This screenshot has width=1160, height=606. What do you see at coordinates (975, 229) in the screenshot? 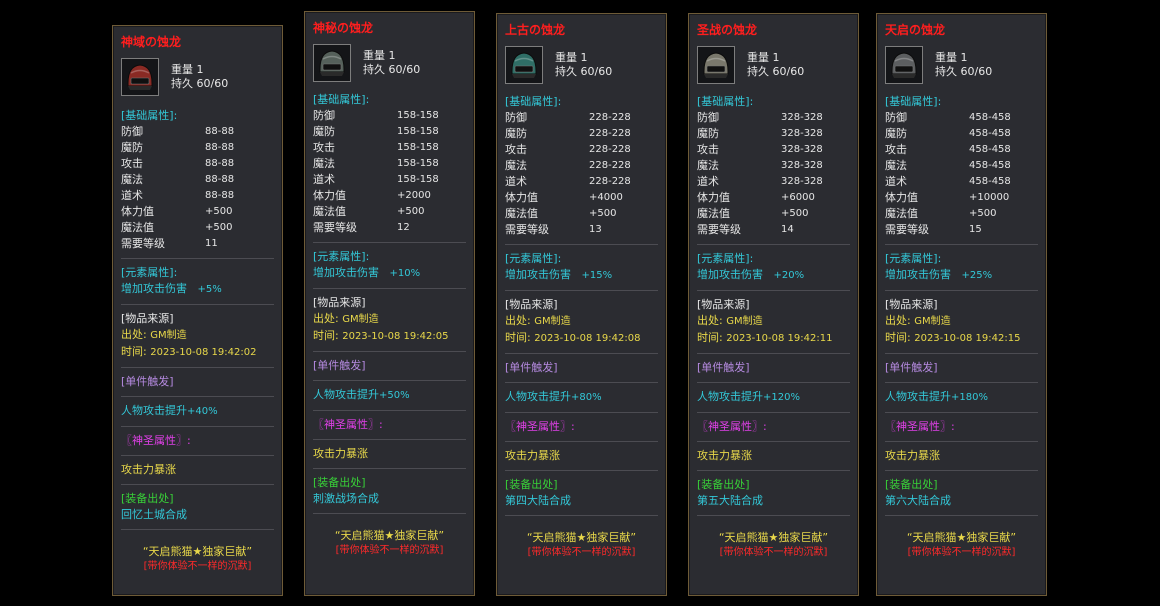
I see `stat-value: 15` at bounding box center [975, 229].